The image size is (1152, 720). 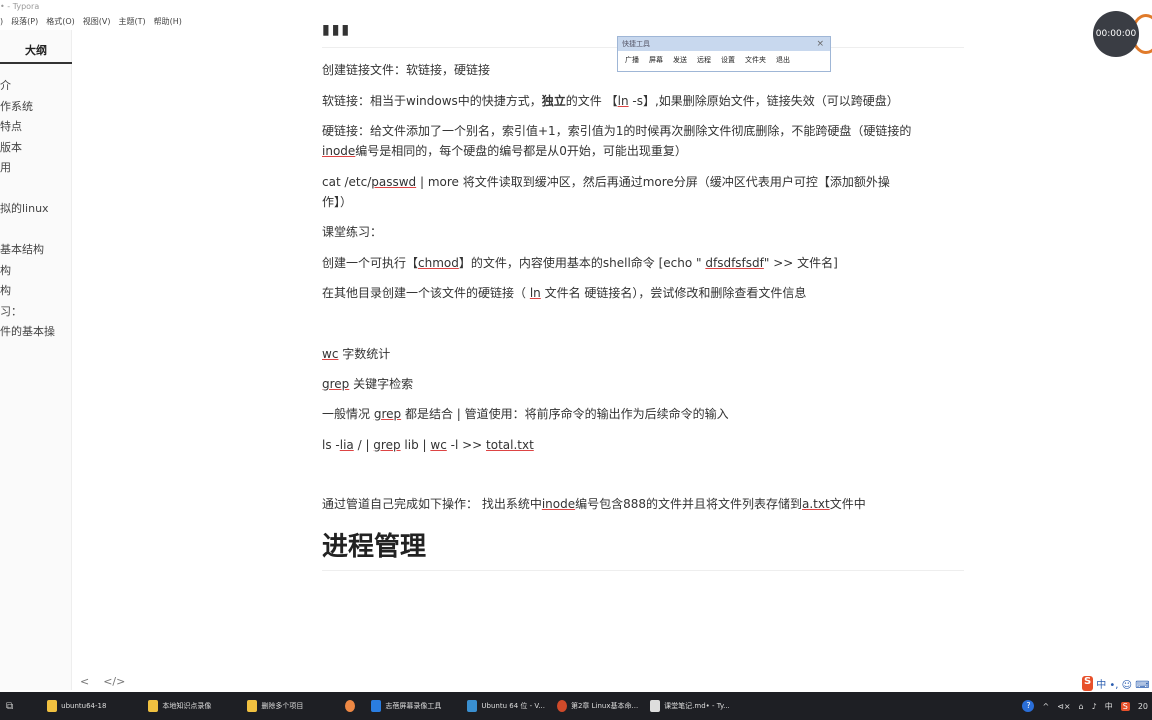 I want to click on top-heading-fragment: ▮▮▮, so click(x=337, y=30).